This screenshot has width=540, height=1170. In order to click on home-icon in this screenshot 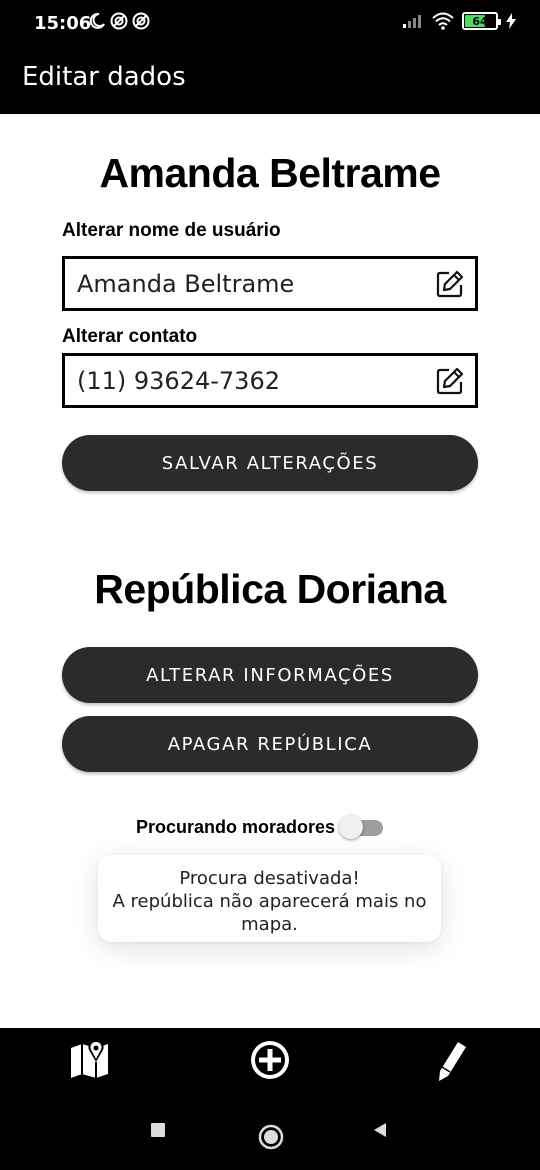, I will do `click(271, 1137)`.